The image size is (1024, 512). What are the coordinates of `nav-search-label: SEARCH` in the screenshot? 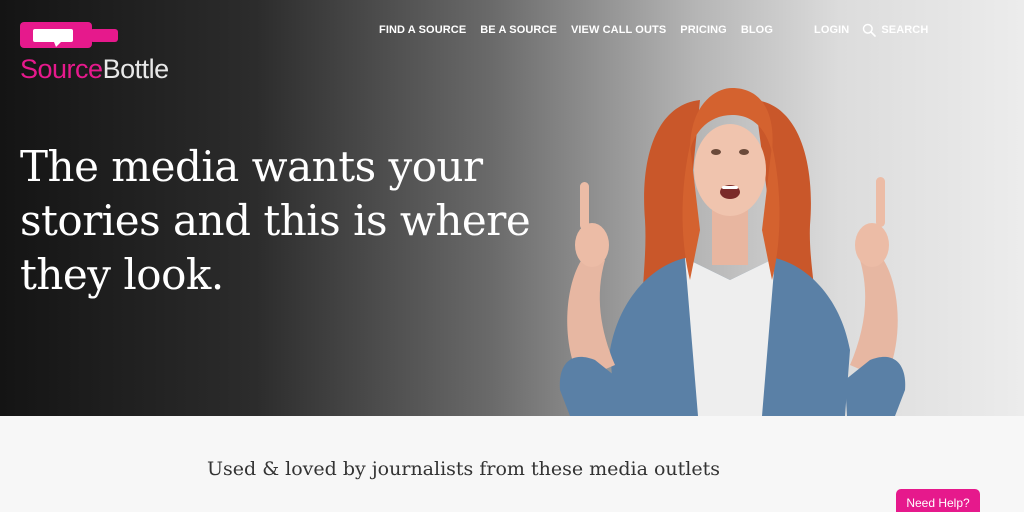 It's located at (905, 30).